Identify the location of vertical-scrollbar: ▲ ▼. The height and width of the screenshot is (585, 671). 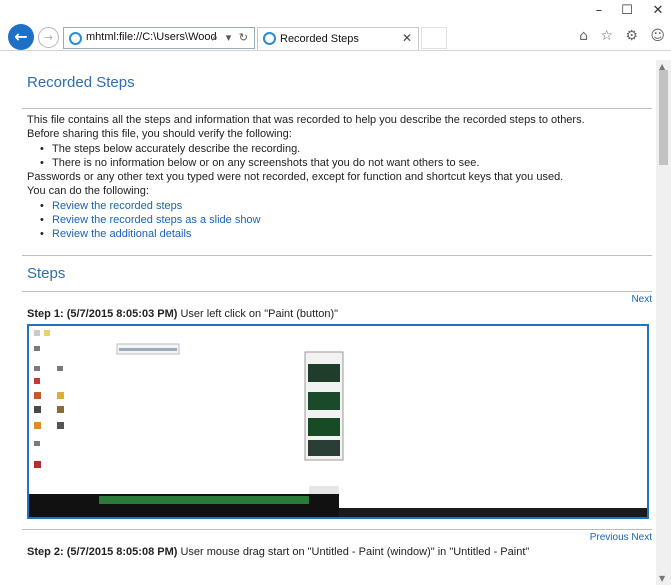
(663, 322).